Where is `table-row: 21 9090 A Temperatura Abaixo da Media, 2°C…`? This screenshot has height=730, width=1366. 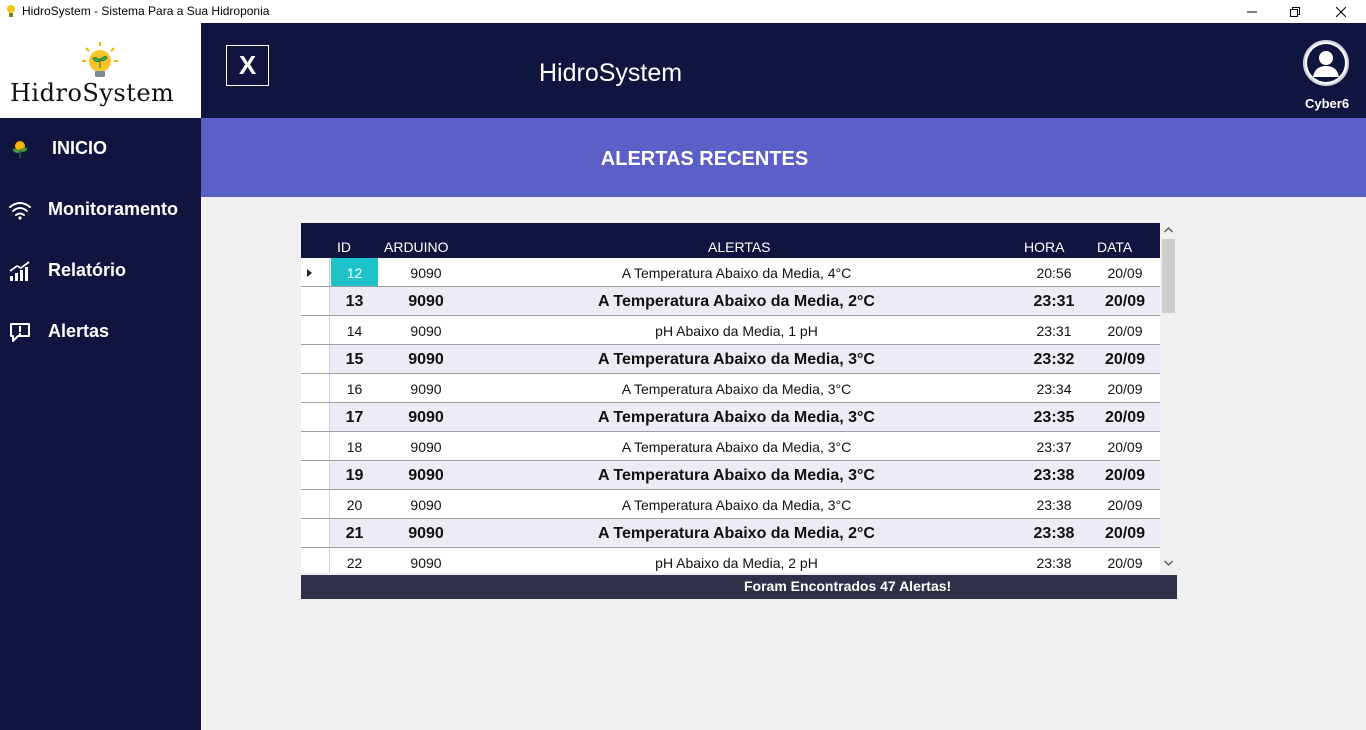
table-row: 21 9090 A Temperatura Abaixo da Media, 2°C… is located at coordinates (730, 533).